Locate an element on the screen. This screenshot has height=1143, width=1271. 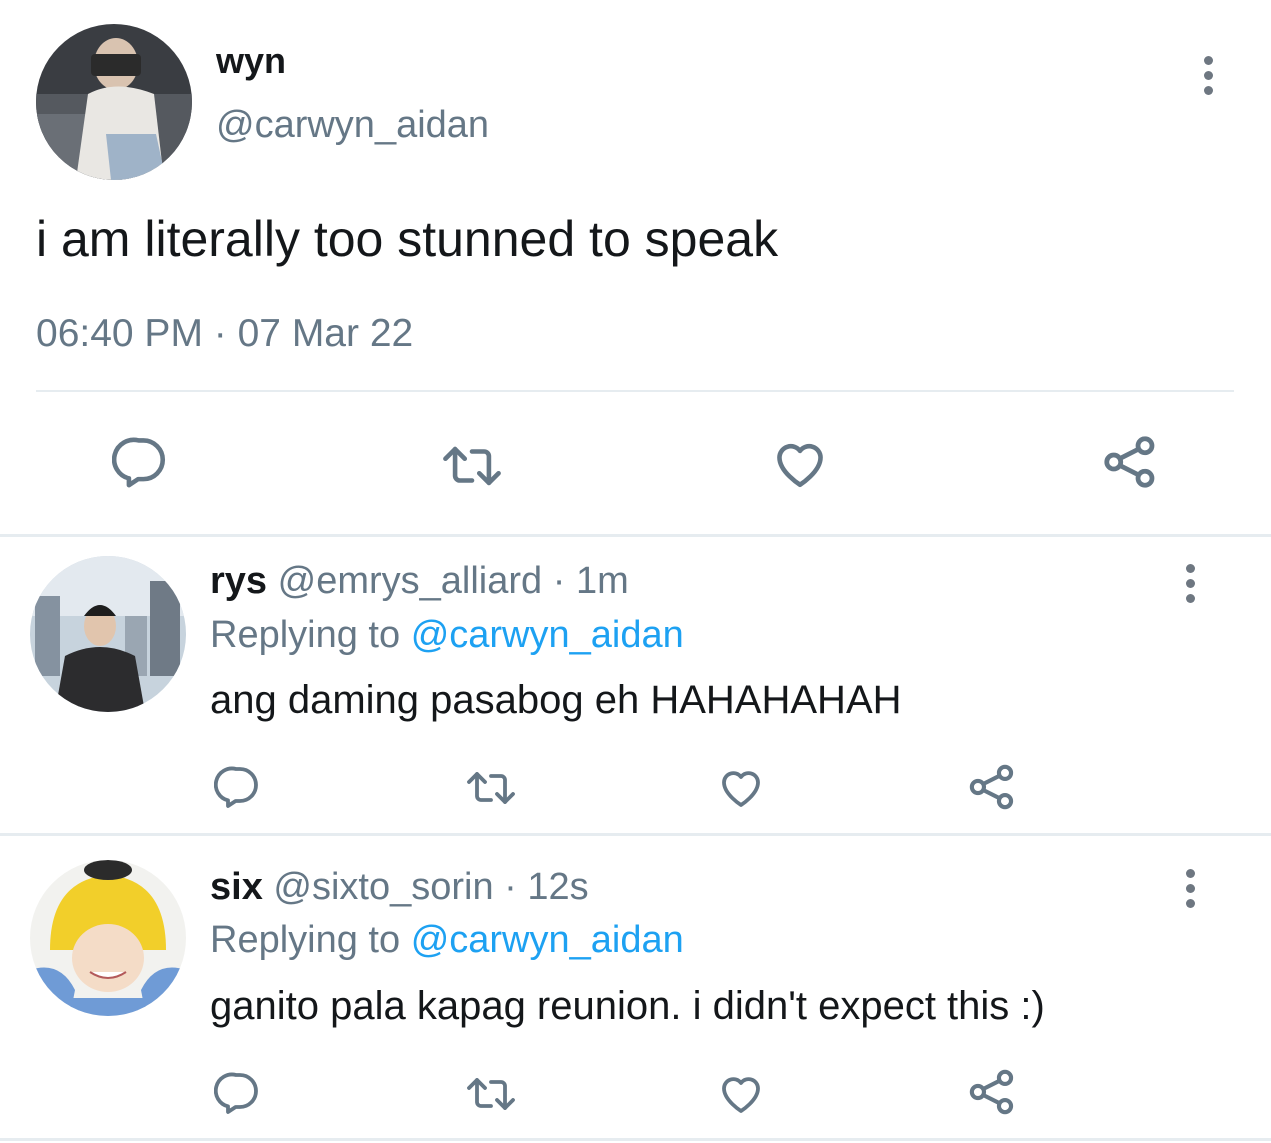
tweet-text: i am literally too stunned to speak is located at coordinates (407, 239).